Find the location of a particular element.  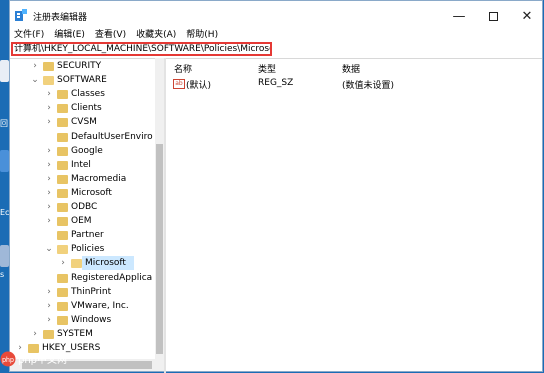

tree-node: › ODBC is located at coordinates (82, 207).